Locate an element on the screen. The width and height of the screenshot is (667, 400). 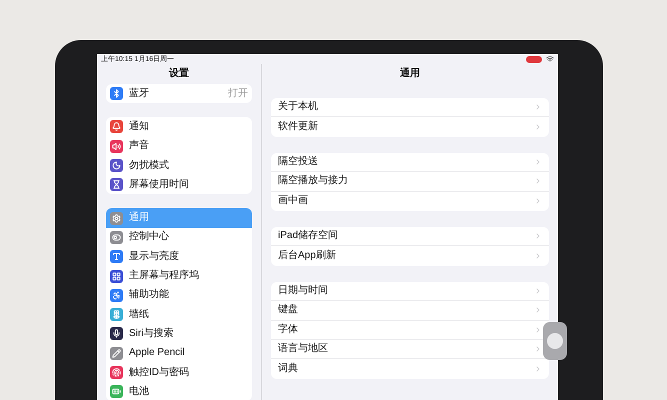
sidebar-item: 控制中心 is located at coordinates (179, 238).